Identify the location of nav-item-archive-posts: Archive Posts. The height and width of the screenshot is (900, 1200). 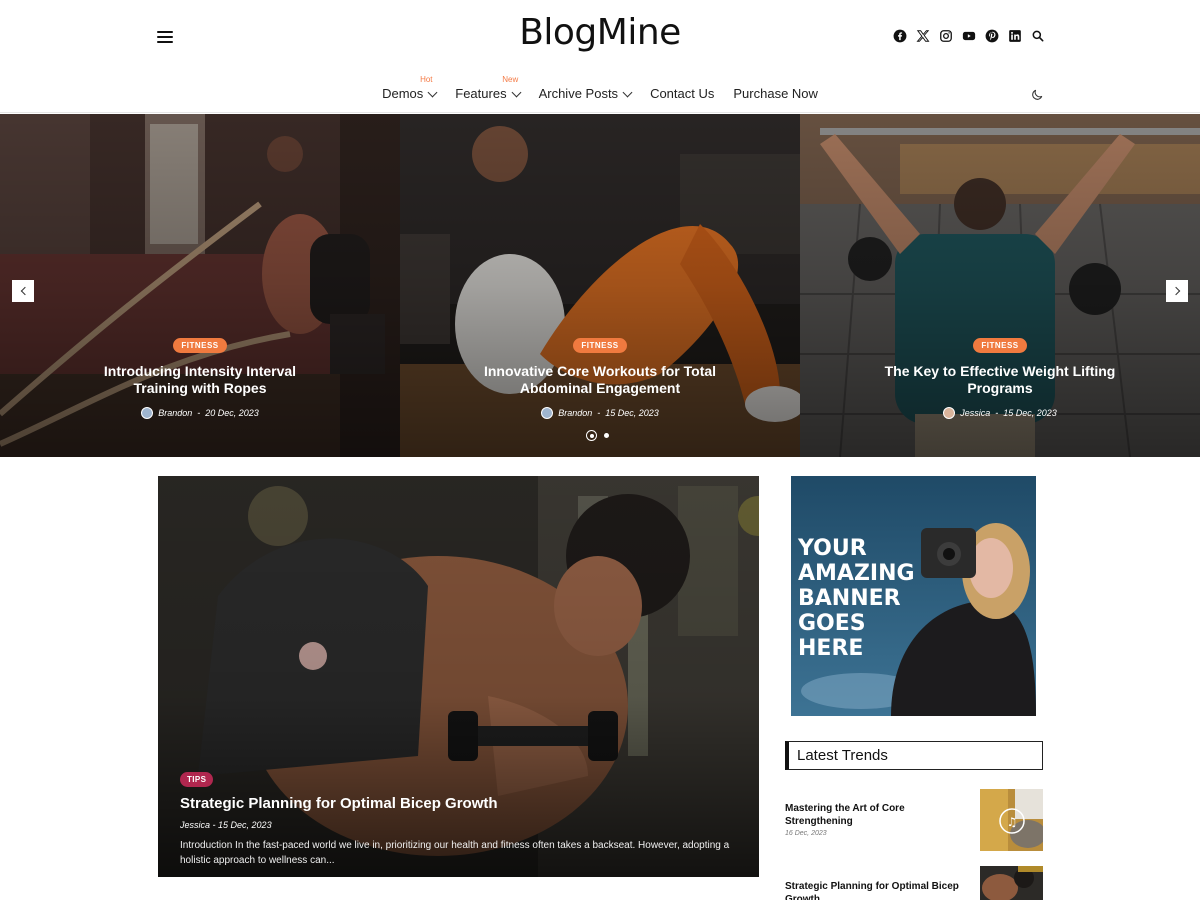
(585, 93).